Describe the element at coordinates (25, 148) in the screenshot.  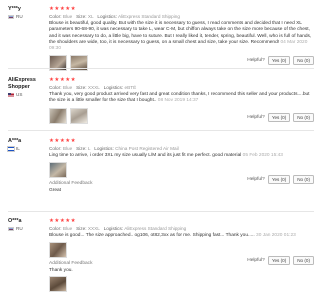
I see `reviewer-country: IL` at that location.